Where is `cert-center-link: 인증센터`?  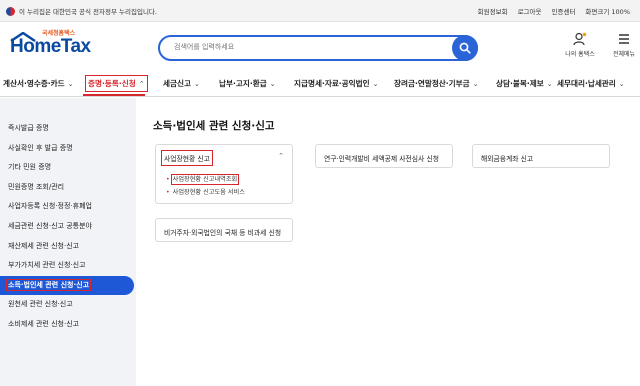 cert-center-link: 인증센터 is located at coordinates (564, 11).